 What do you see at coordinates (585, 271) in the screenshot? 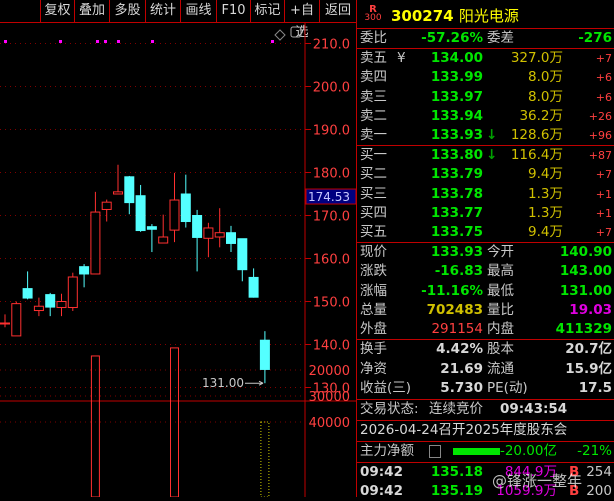
I see `quote-value: 143.00` at bounding box center [585, 271].